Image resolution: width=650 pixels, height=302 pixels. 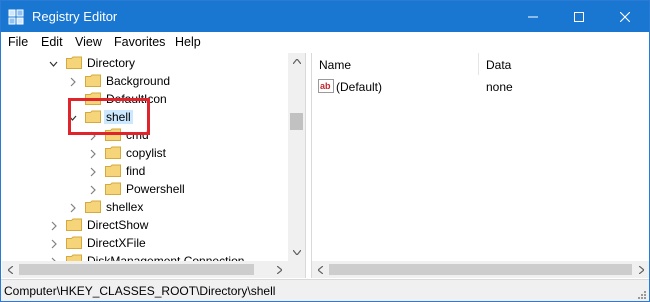 I want to click on tree-horizontal-scrollbar, so click(x=145, y=269).